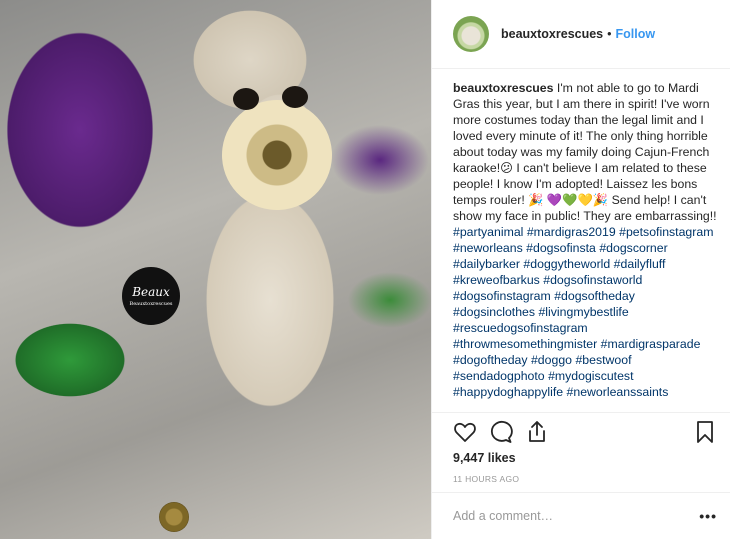  What do you see at coordinates (633, 248) in the screenshot?
I see `hashtag-link: #dogscorner` at bounding box center [633, 248].